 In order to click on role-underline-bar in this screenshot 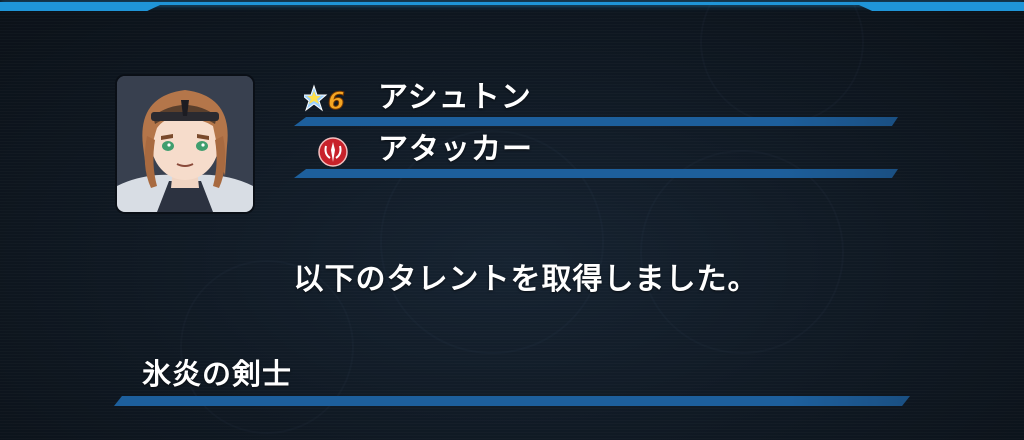, I will do `click(596, 173)`.